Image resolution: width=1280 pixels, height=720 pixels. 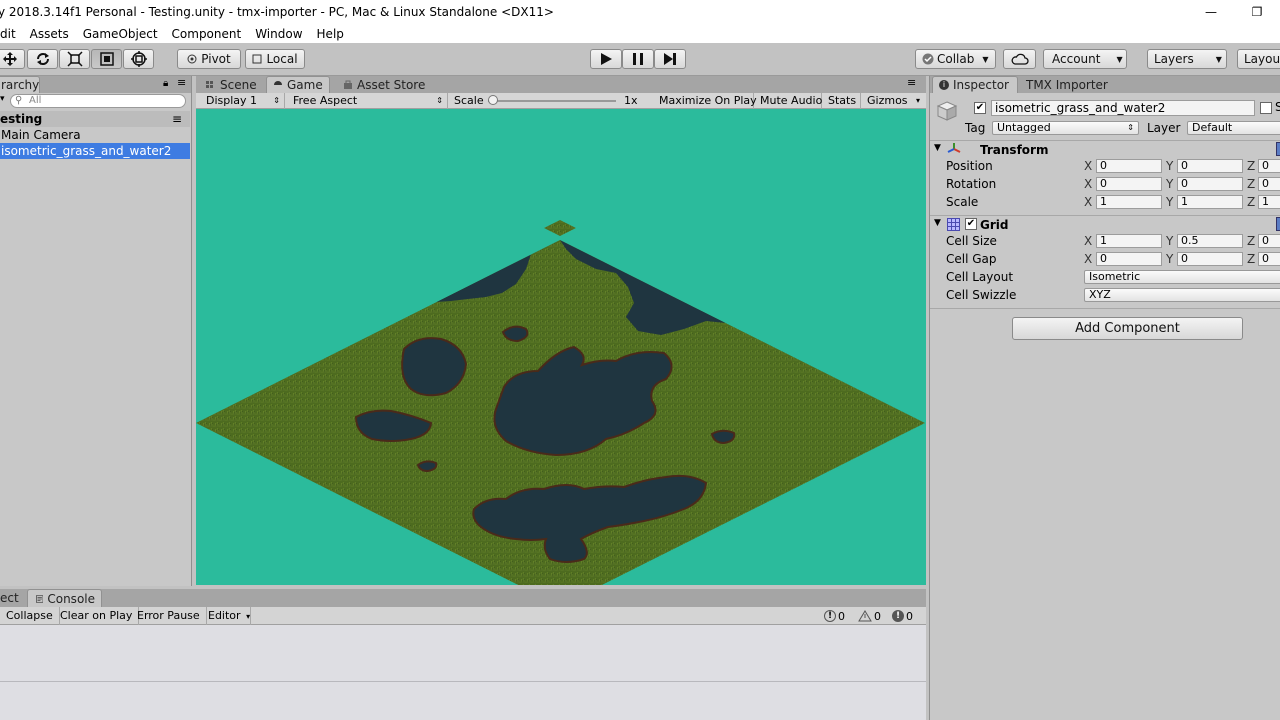 What do you see at coordinates (181, 82) in the screenshot?
I see `panel-menu-icon: ≡` at bounding box center [181, 82].